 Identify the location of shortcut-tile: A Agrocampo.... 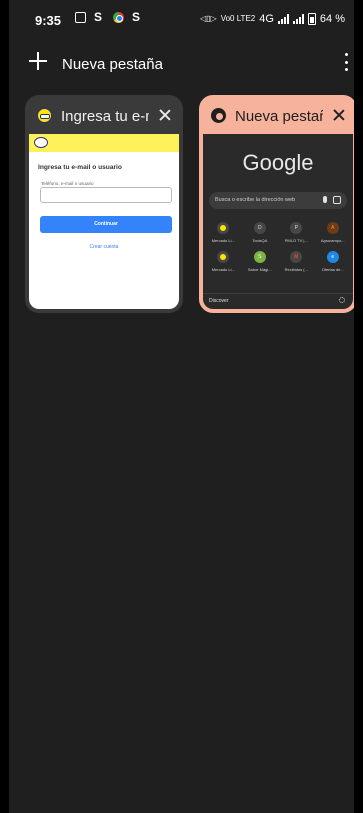
(333, 232).